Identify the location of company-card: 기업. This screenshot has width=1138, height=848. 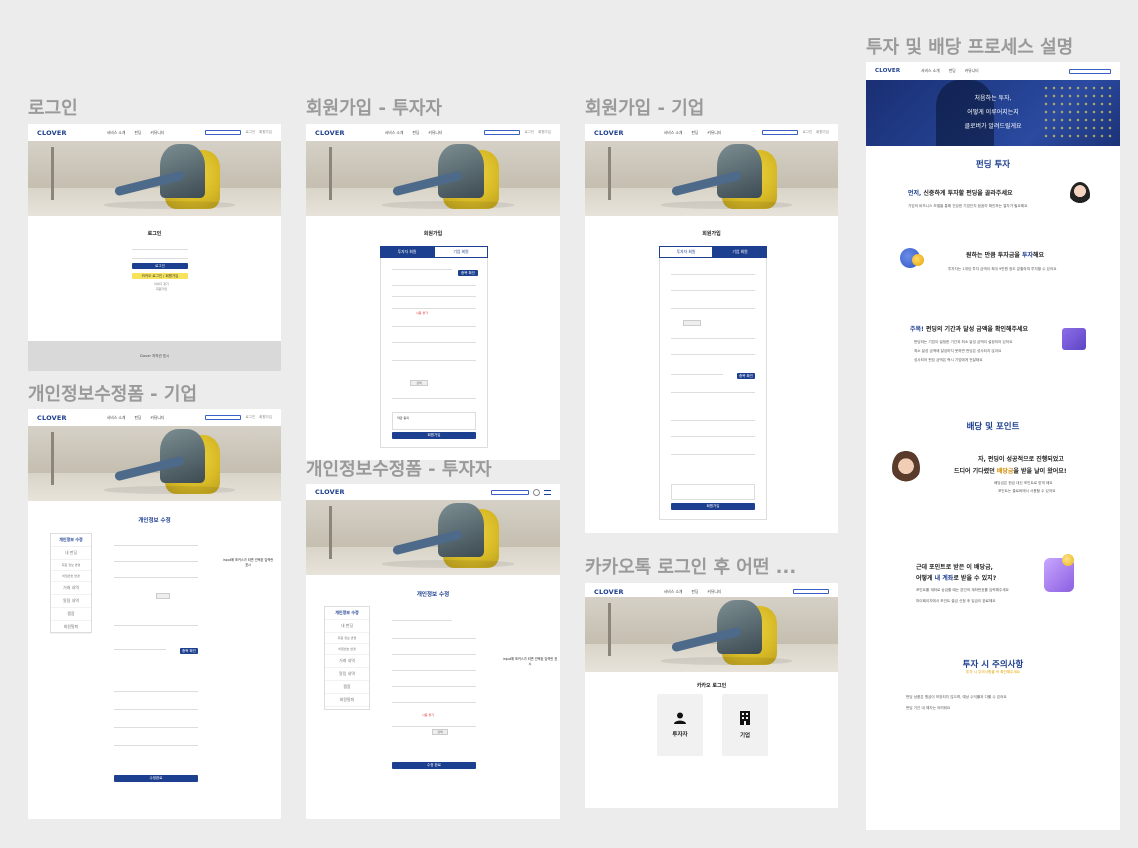
(745, 725).